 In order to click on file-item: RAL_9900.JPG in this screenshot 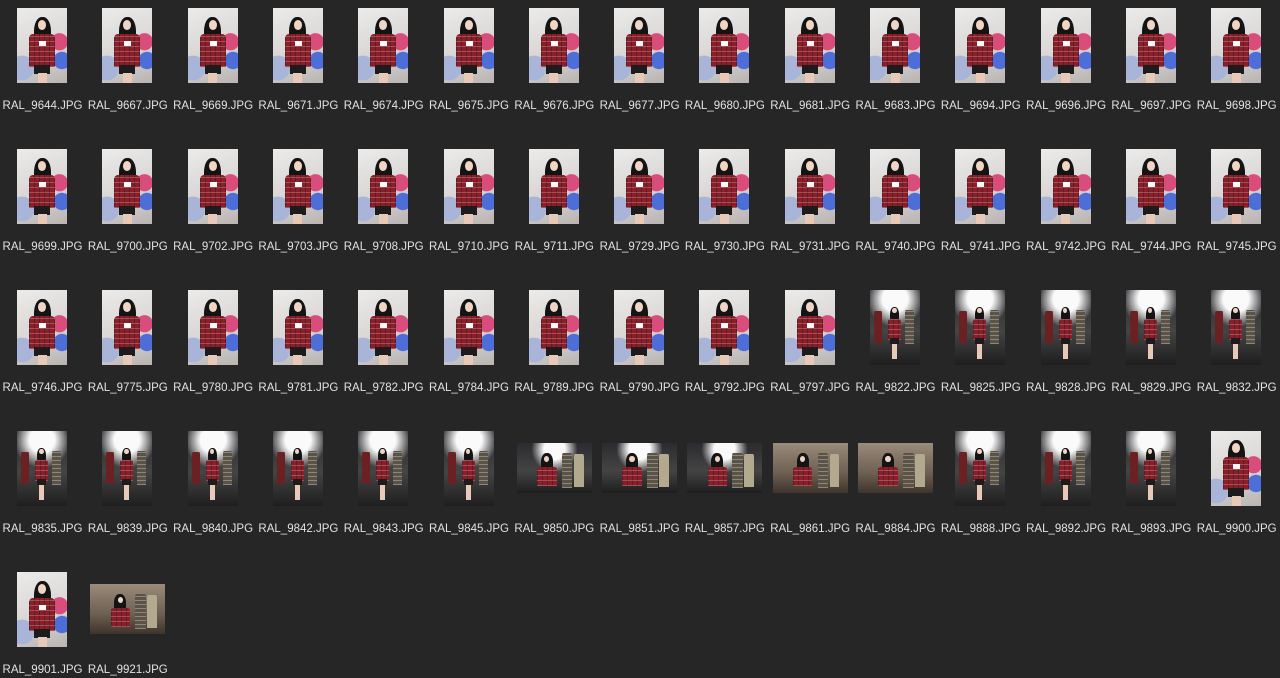, I will do `click(1236, 493)`.